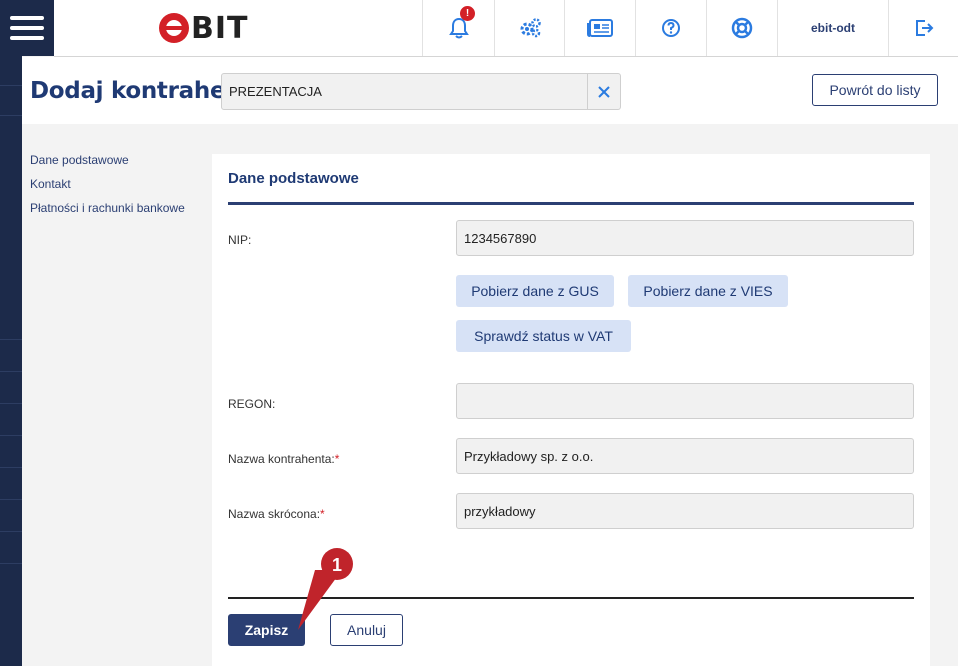  I want to click on short-name-label-text: Nazwa skrócona:, so click(274, 514).